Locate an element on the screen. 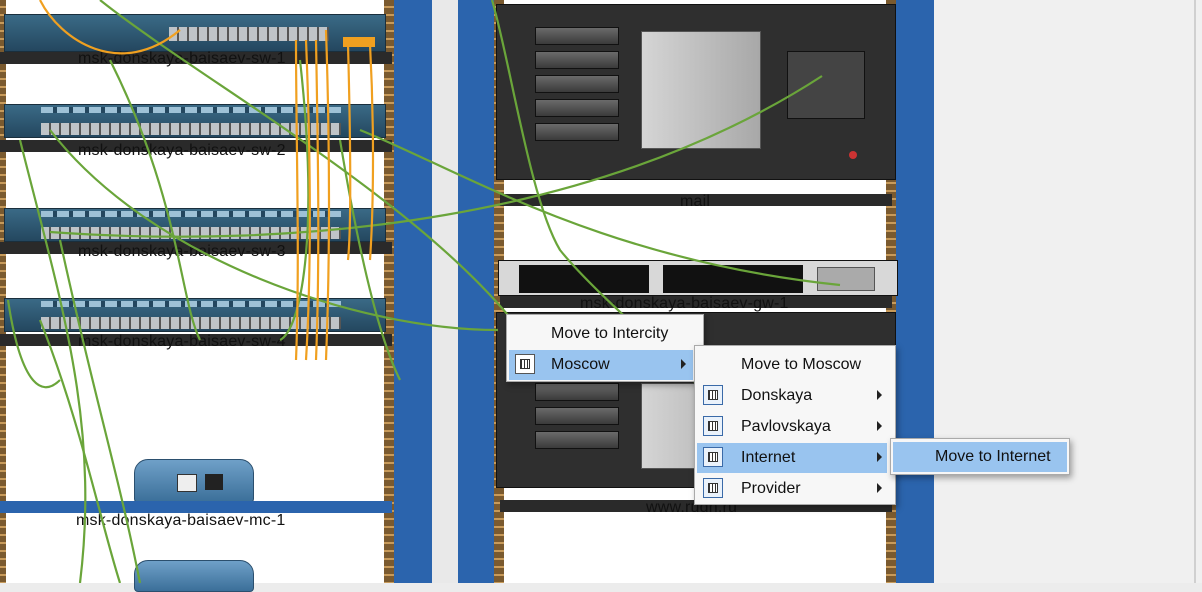 The width and height of the screenshot is (1202, 592). context-menu-internet: Move to Internet is located at coordinates (980, 456).